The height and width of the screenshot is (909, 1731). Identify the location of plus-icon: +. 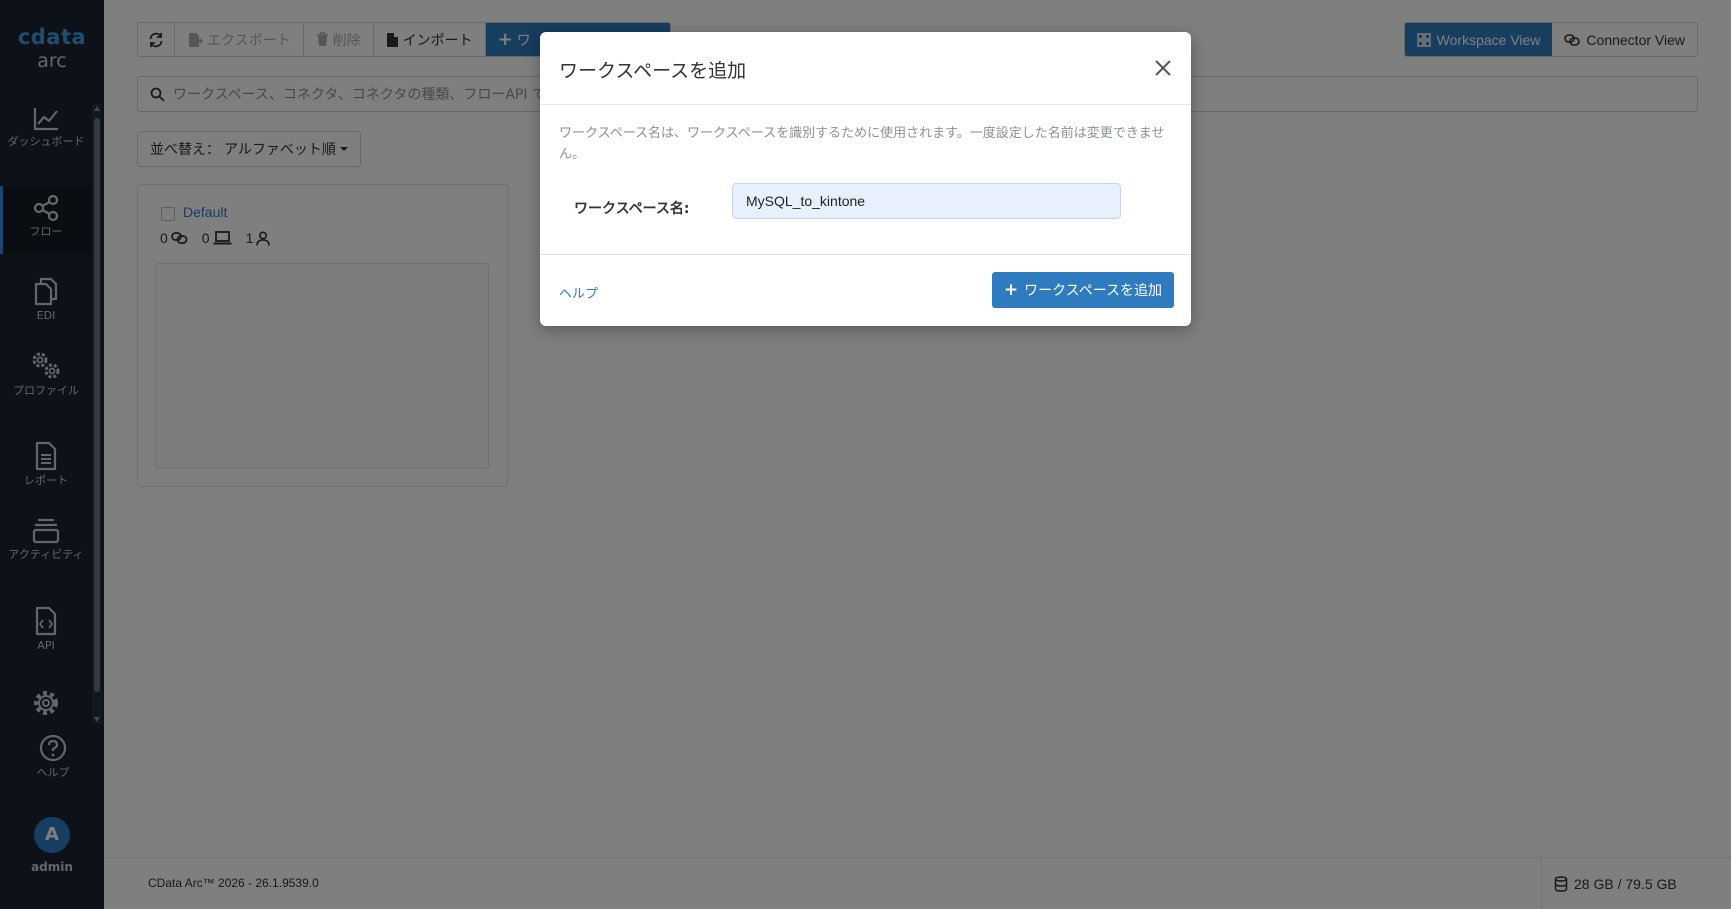
(1011, 289).